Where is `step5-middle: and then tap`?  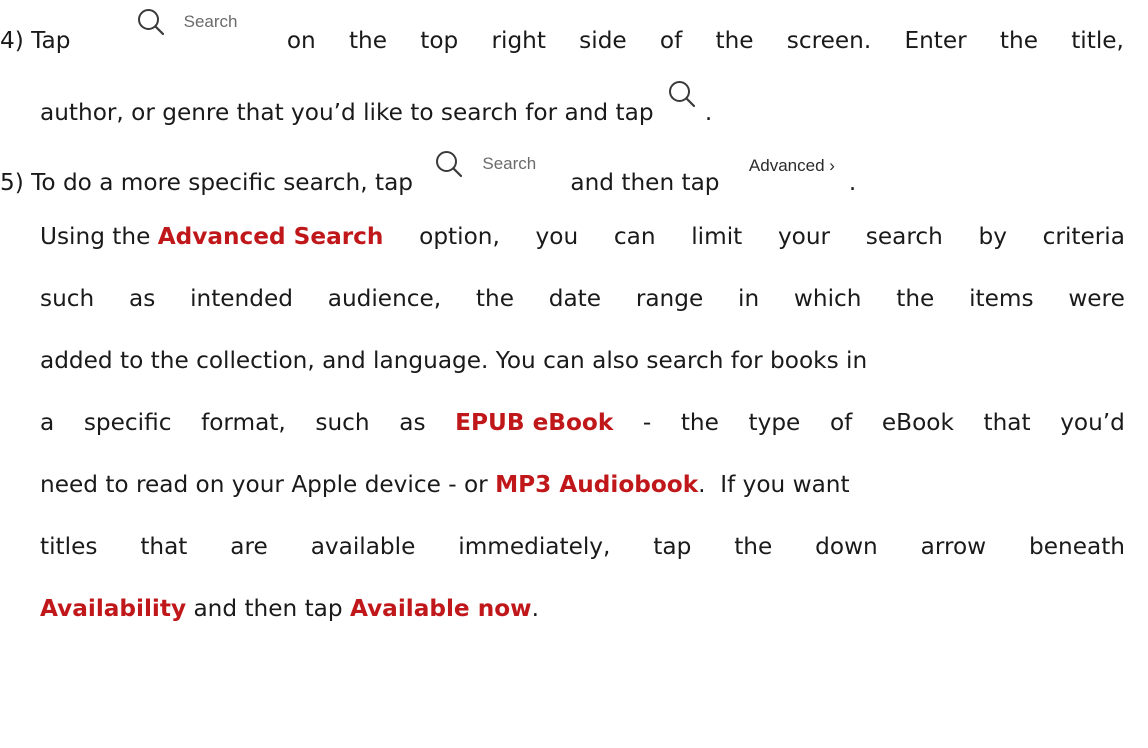 step5-middle: and then tap is located at coordinates (645, 182).